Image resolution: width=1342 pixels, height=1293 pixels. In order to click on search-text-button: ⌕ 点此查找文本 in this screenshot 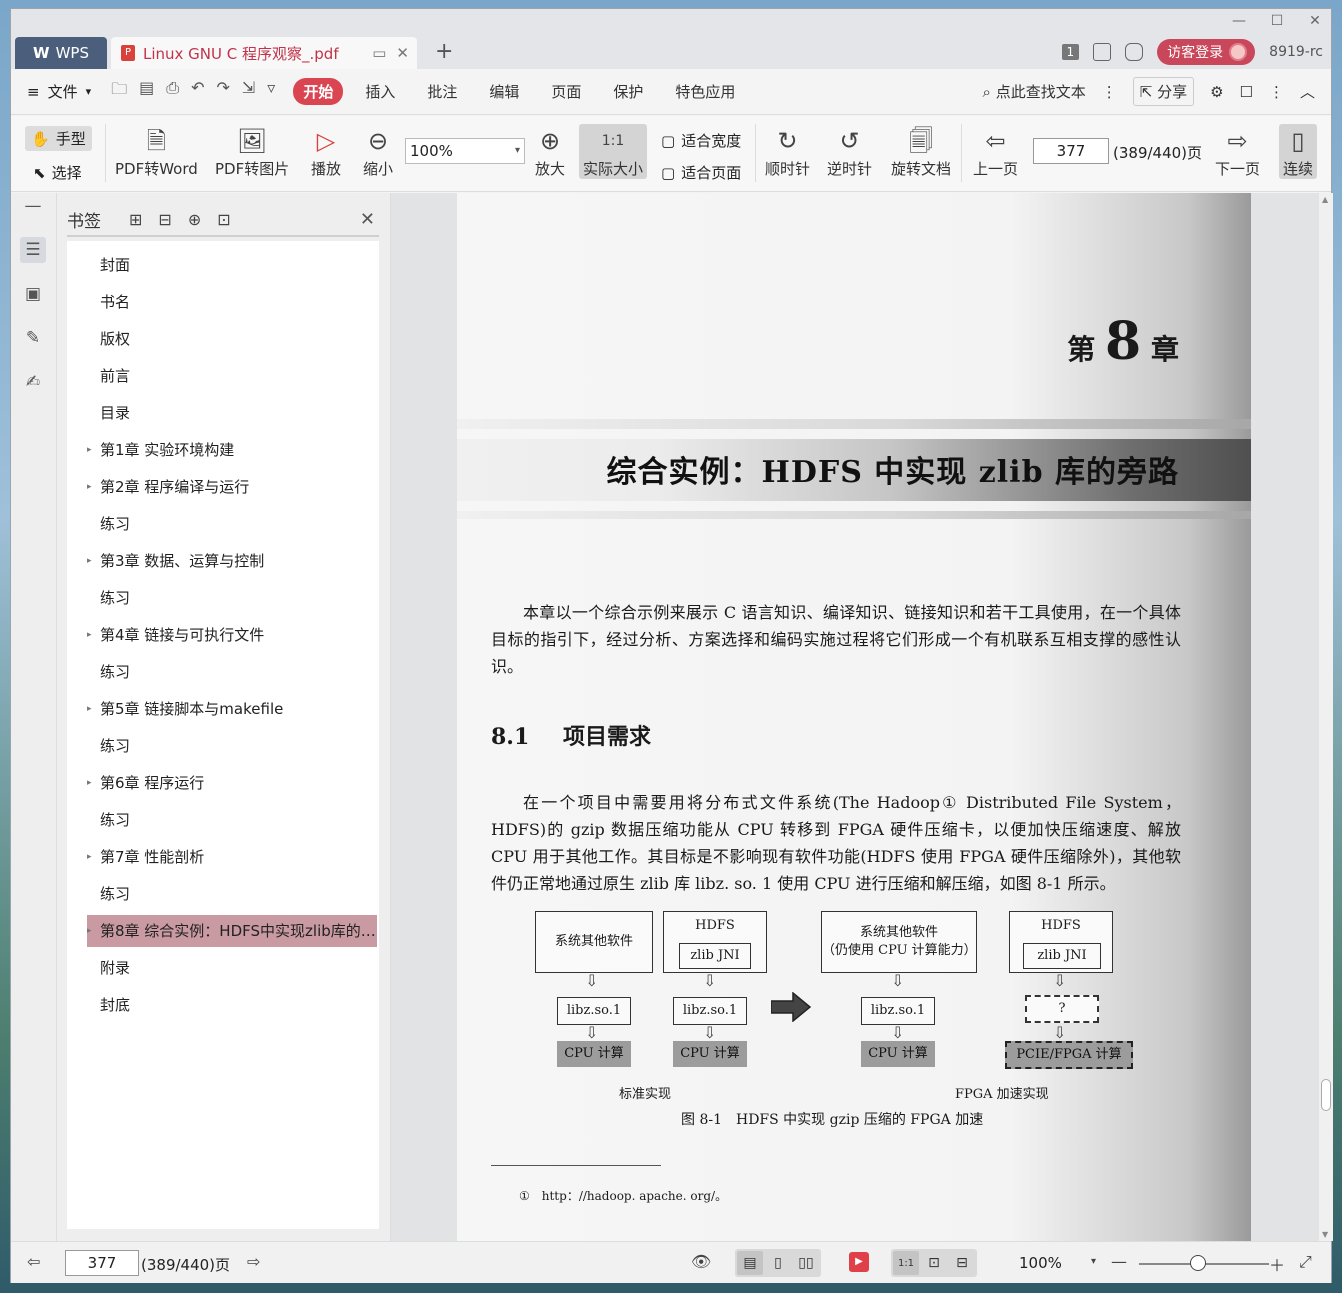, I will do `click(1034, 91)`.